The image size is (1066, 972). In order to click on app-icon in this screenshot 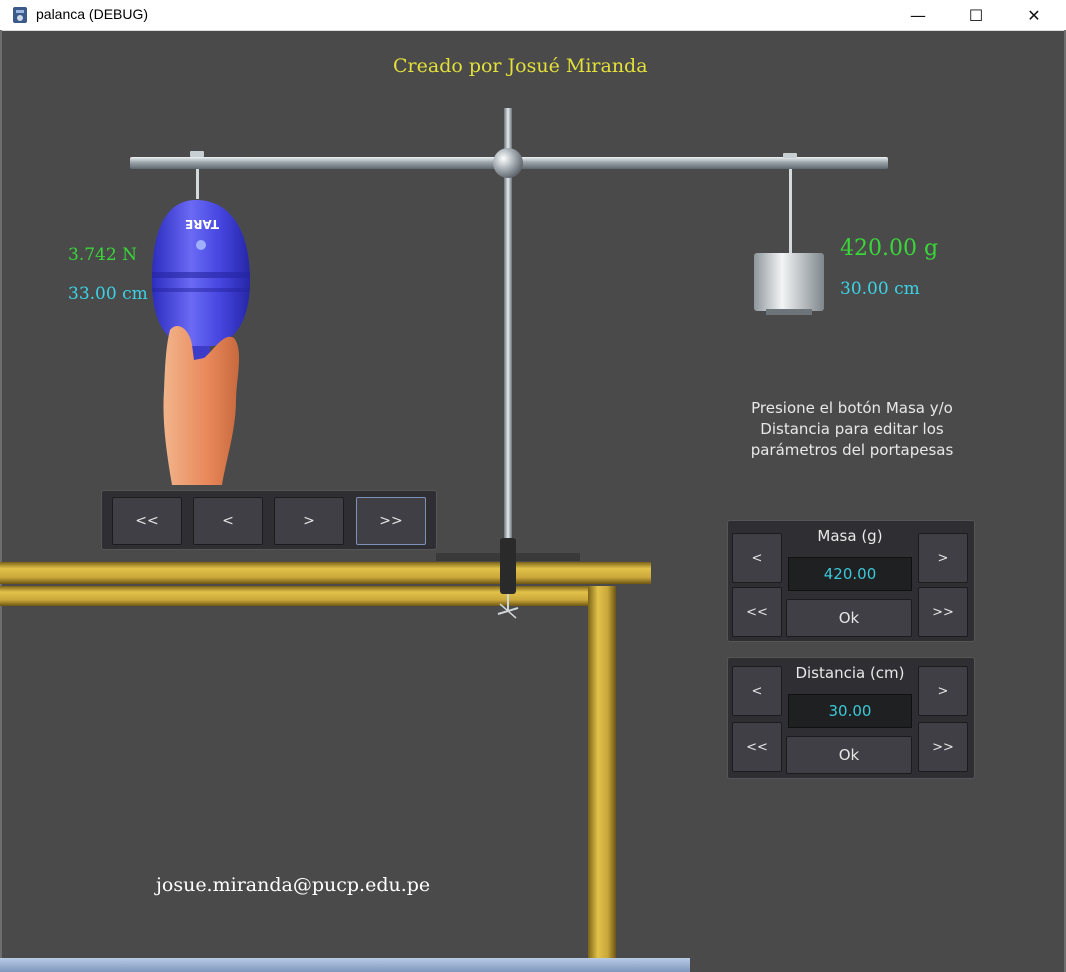, I will do `click(20, 15)`.